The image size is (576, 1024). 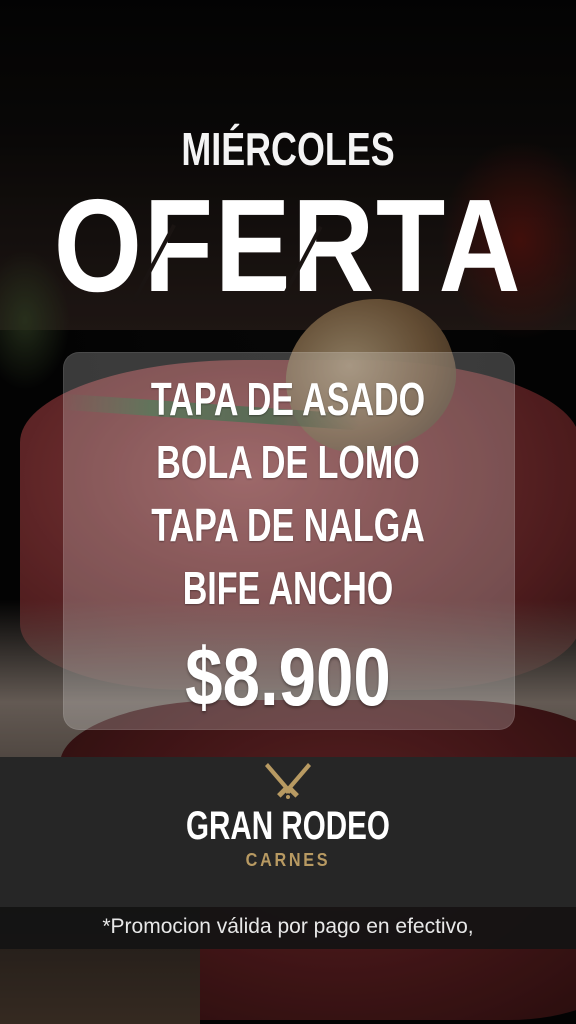 What do you see at coordinates (288, 462) in the screenshot?
I see `offer-item: BOLA DE LOMO` at bounding box center [288, 462].